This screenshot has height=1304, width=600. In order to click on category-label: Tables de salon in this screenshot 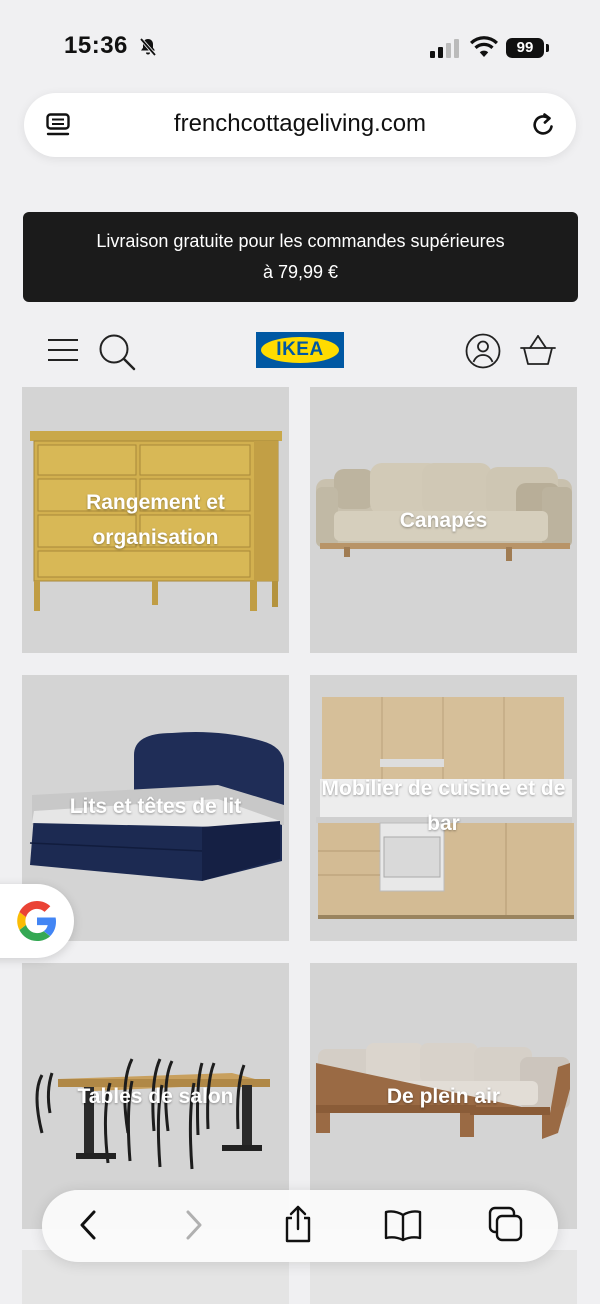, I will do `click(155, 1096)`.